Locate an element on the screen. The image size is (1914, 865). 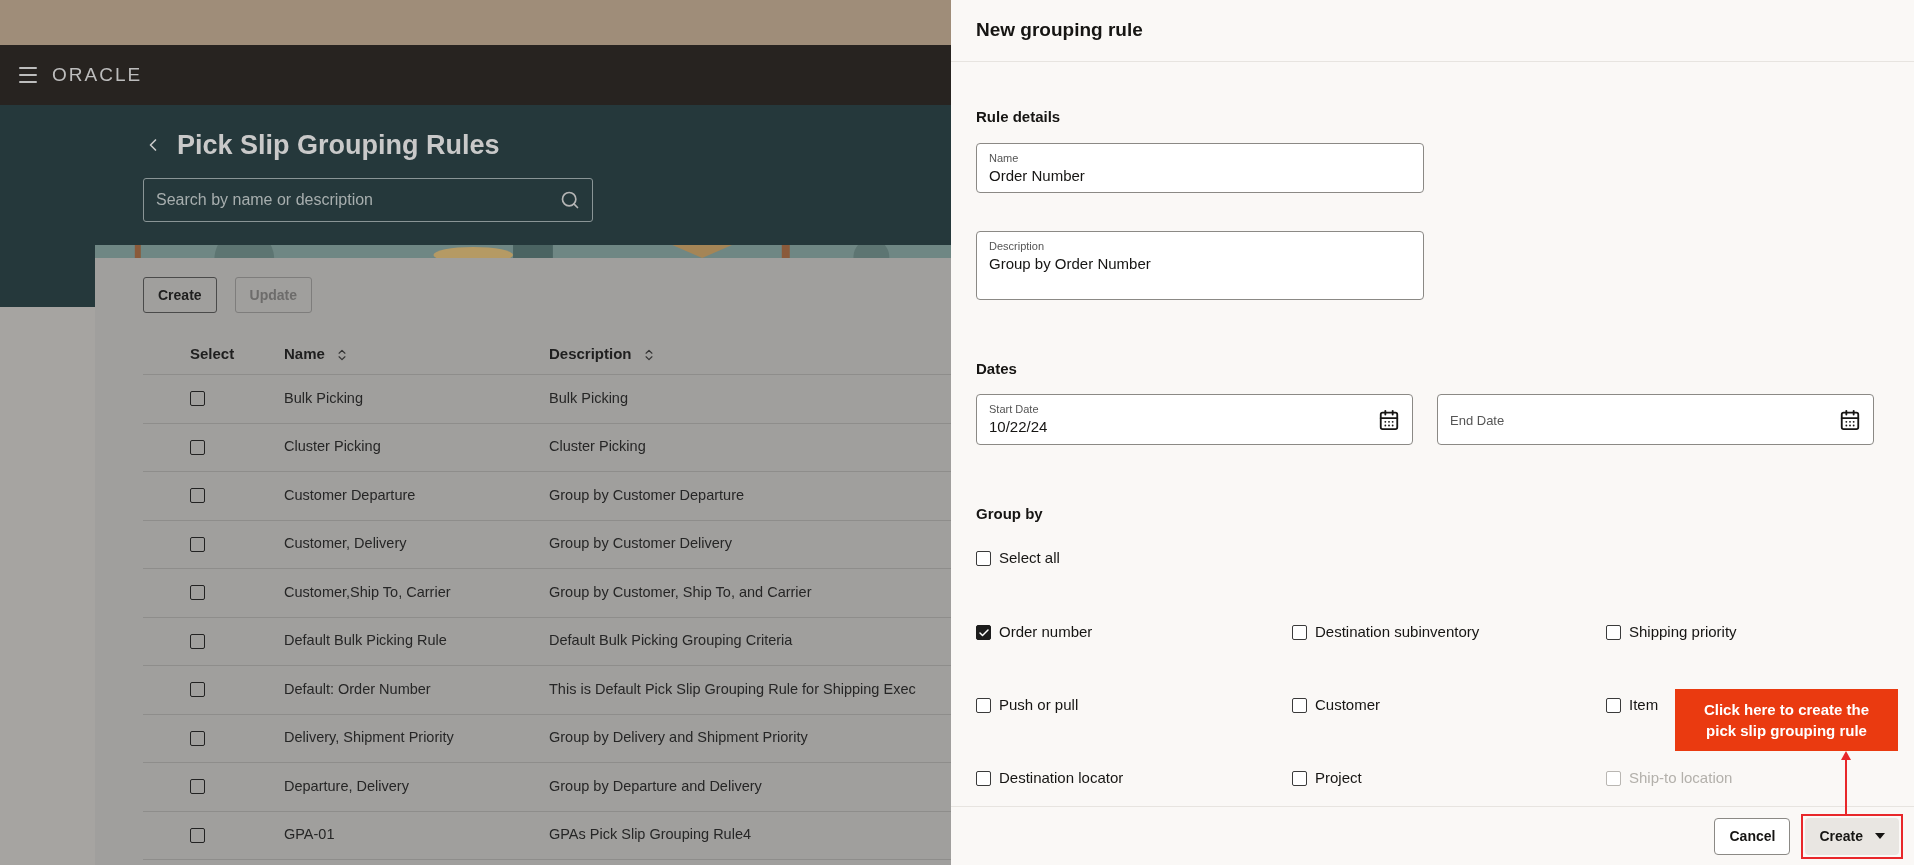
field-label: Name is located at coordinates (1004, 158).